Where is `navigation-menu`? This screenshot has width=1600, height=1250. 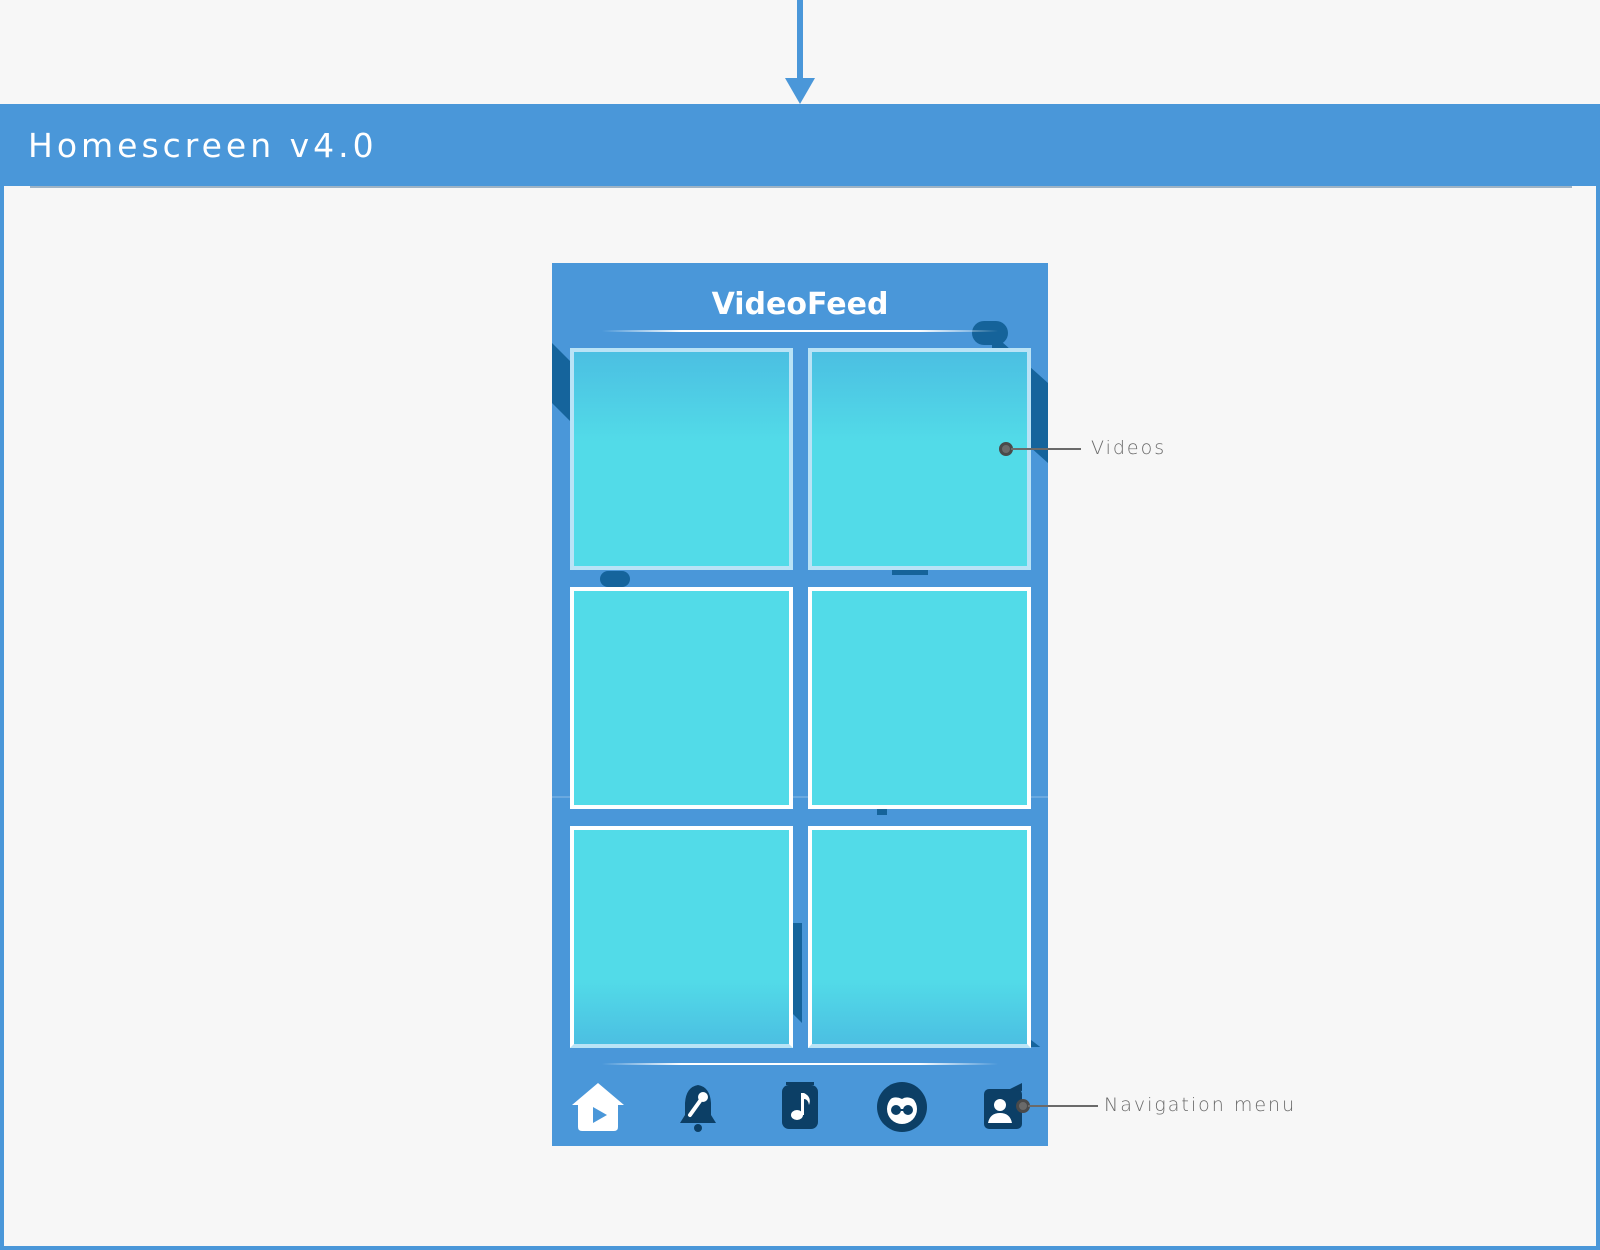 navigation-menu is located at coordinates (800, 1108).